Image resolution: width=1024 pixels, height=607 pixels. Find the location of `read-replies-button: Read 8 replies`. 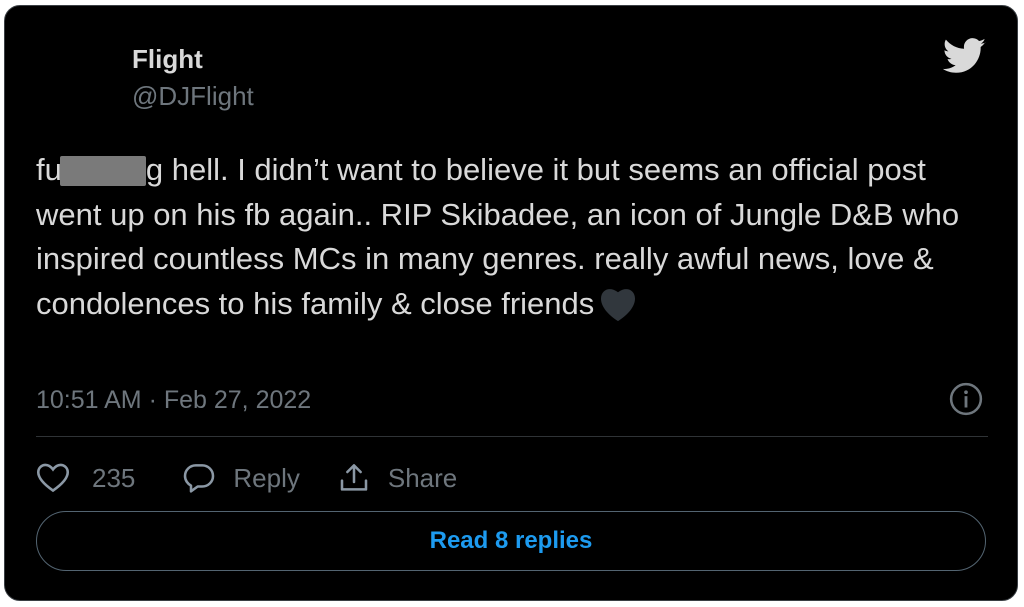

read-replies-button: Read 8 replies is located at coordinates (511, 541).